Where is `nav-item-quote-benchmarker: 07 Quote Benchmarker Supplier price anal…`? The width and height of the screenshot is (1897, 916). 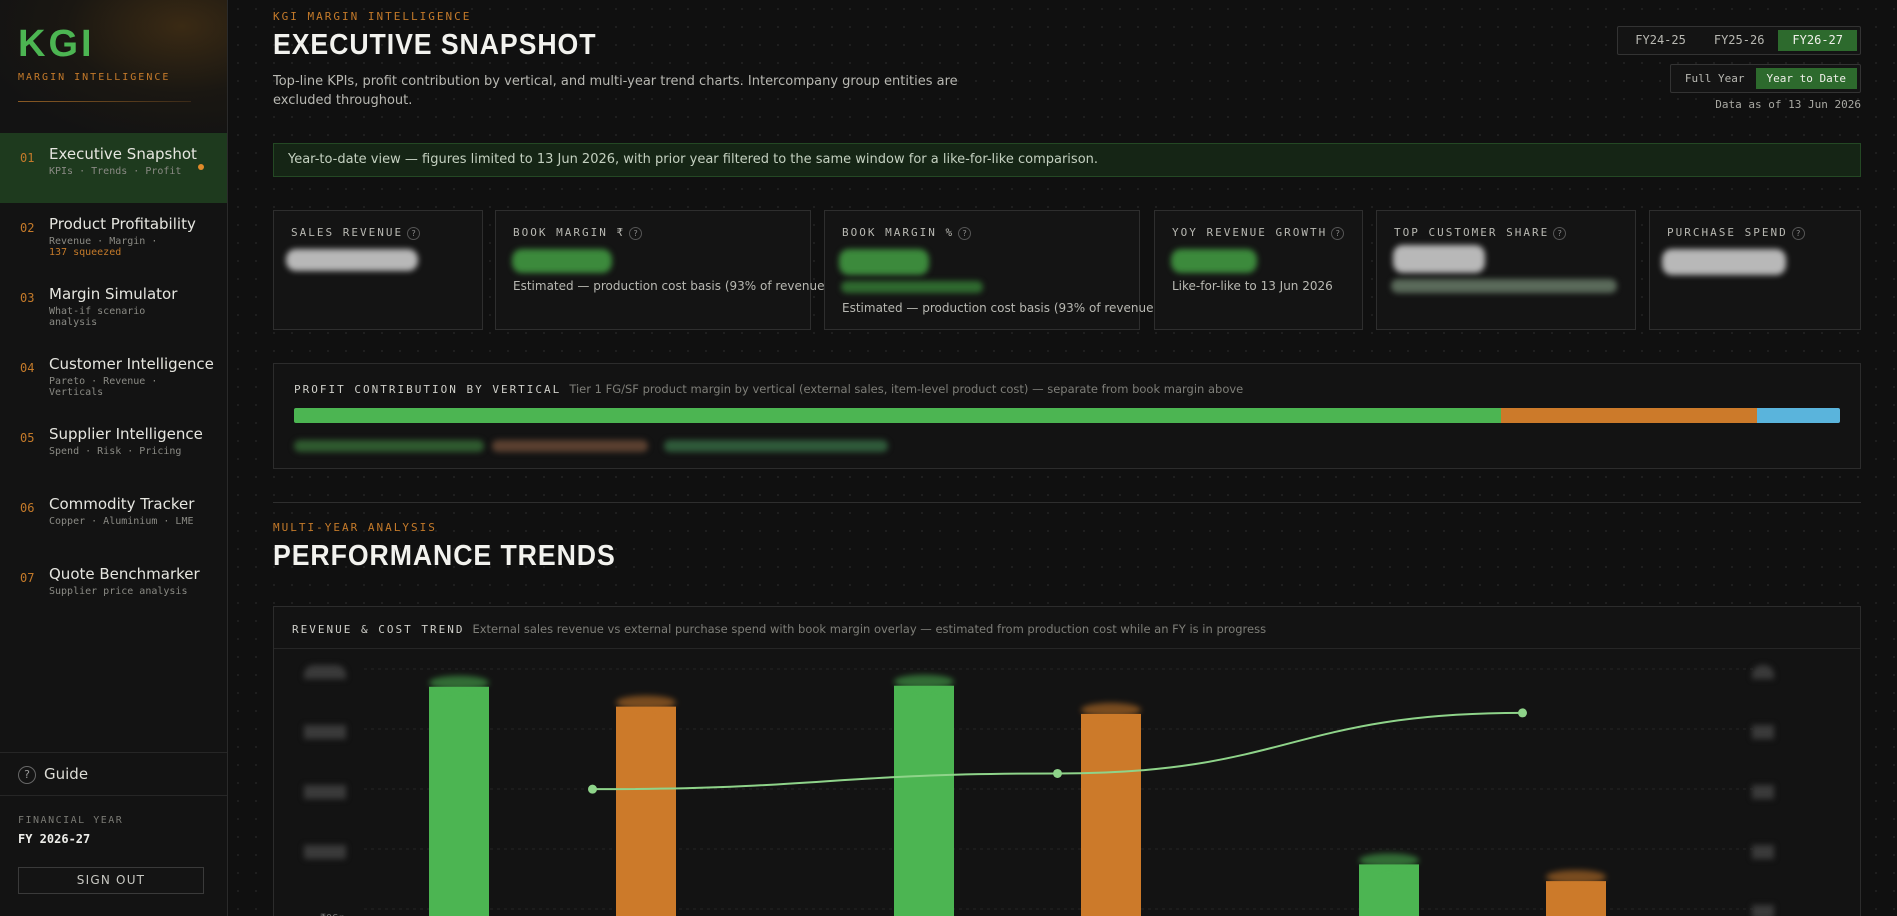
nav-item-quote-benchmarker: 07 Quote Benchmarker Supplier price anal… is located at coordinates (113, 588).